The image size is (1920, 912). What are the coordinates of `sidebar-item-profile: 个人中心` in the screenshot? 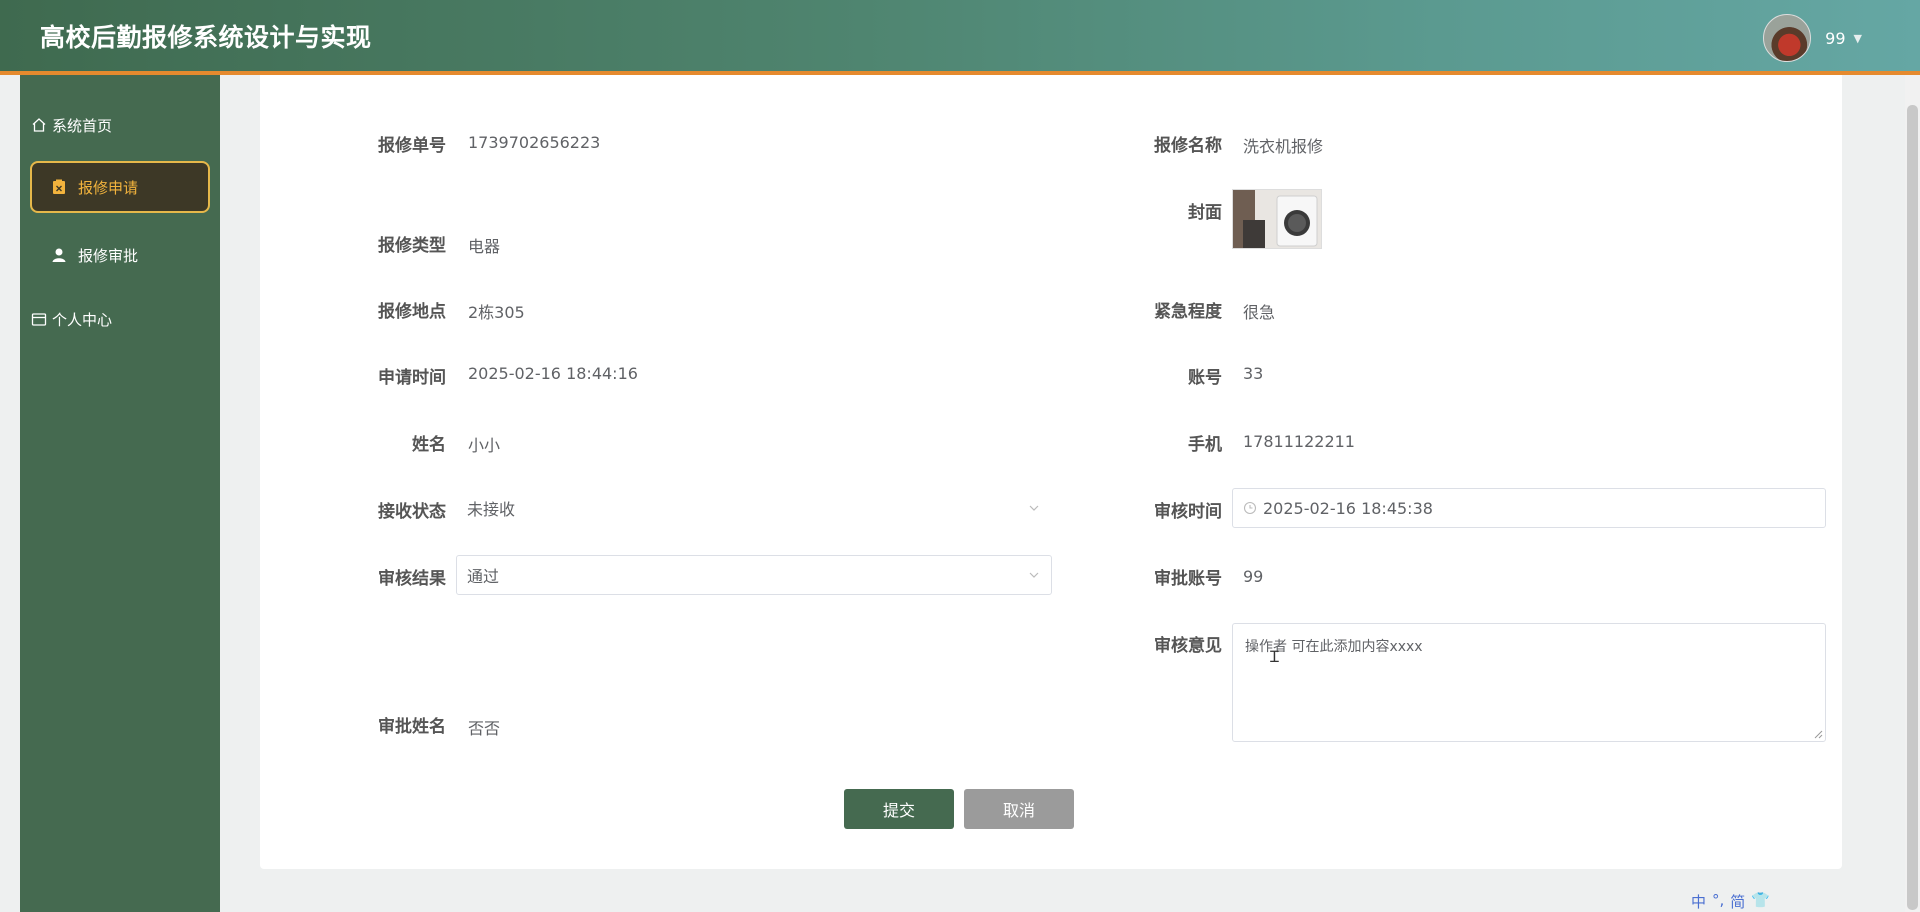 It's located at (120, 319).